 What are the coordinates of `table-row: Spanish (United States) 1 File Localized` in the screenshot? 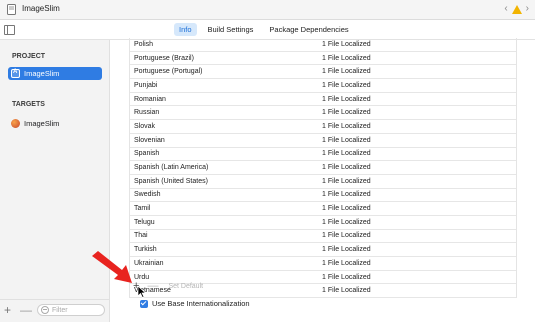 It's located at (323, 182).